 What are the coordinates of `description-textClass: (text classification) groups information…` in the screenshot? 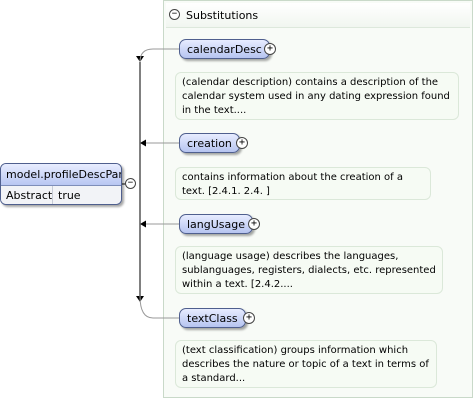 It's located at (306, 364).